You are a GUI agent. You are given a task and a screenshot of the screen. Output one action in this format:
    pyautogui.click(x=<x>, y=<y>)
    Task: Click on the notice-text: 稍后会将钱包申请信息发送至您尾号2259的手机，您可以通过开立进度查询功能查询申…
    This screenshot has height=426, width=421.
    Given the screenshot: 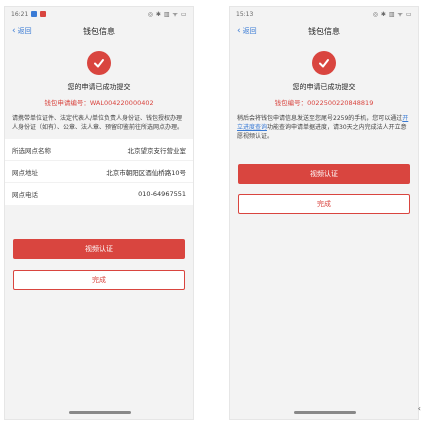 What is the action you would take?
    pyautogui.click(x=324, y=127)
    